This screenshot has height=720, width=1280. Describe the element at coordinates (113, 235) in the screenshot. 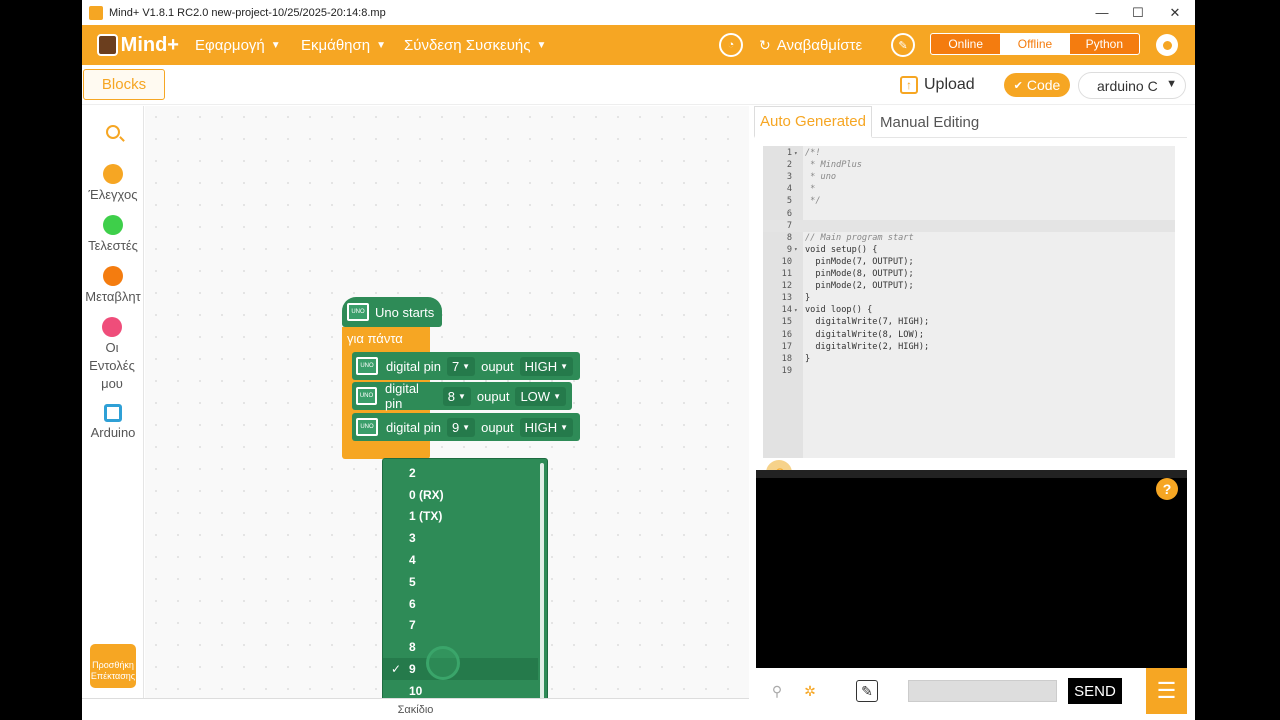

I see `category-operators: Τελεστές` at that location.